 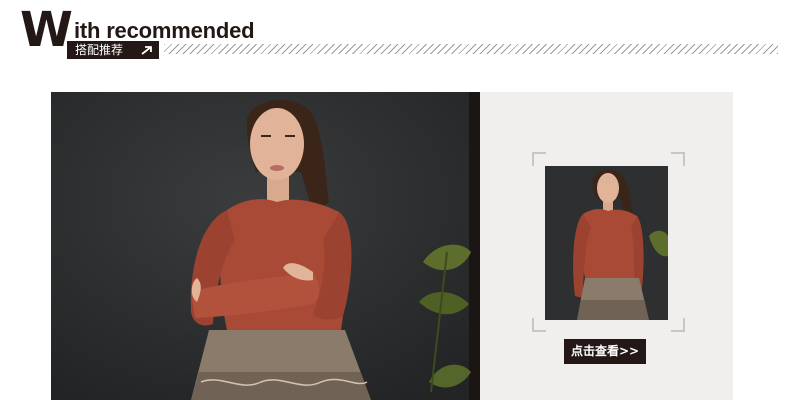 I want to click on arrow-icon, so click(x=146, y=50).